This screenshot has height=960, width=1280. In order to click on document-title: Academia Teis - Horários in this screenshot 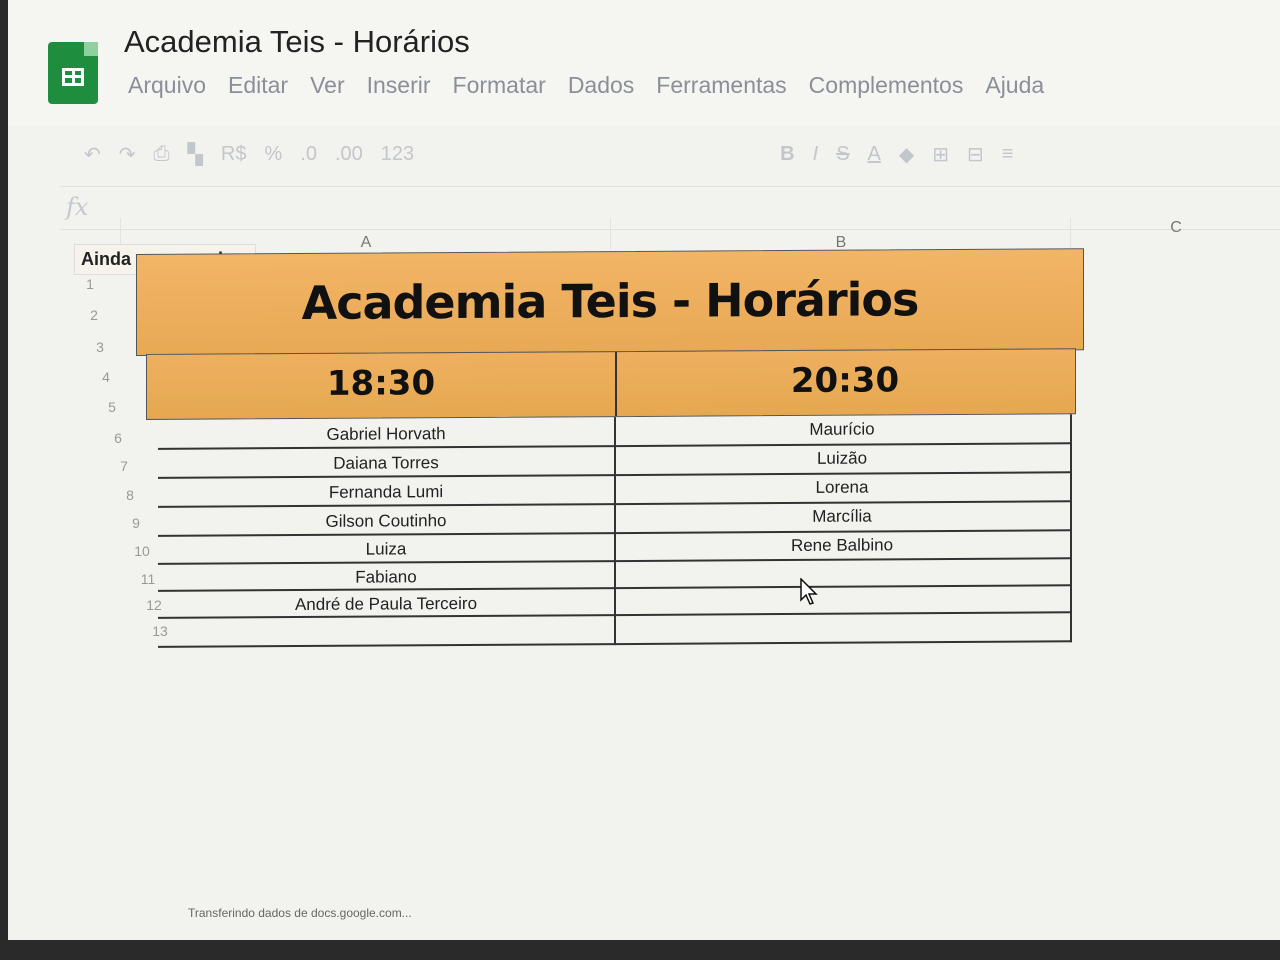, I will do `click(297, 42)`.